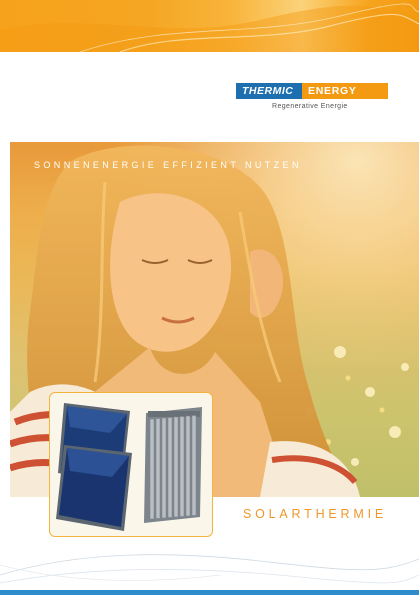 Image resolution: width=419 pixels, height=595 pixels. I want to click on solar-panels-image, so click(129, 467).